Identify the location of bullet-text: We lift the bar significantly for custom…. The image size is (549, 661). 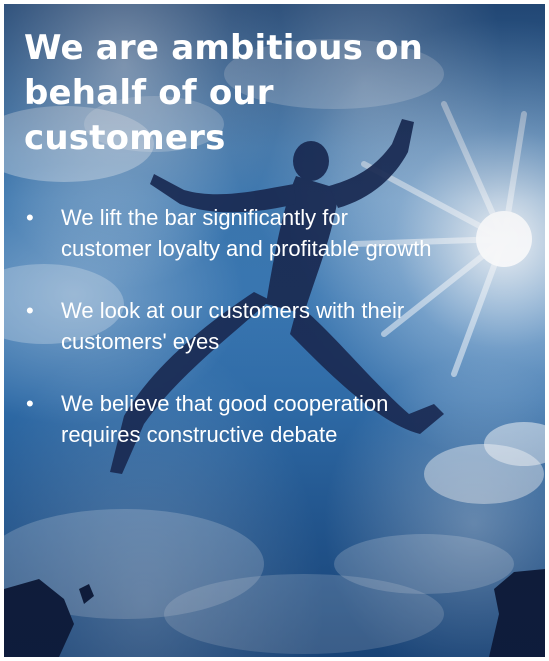
(246, 233).